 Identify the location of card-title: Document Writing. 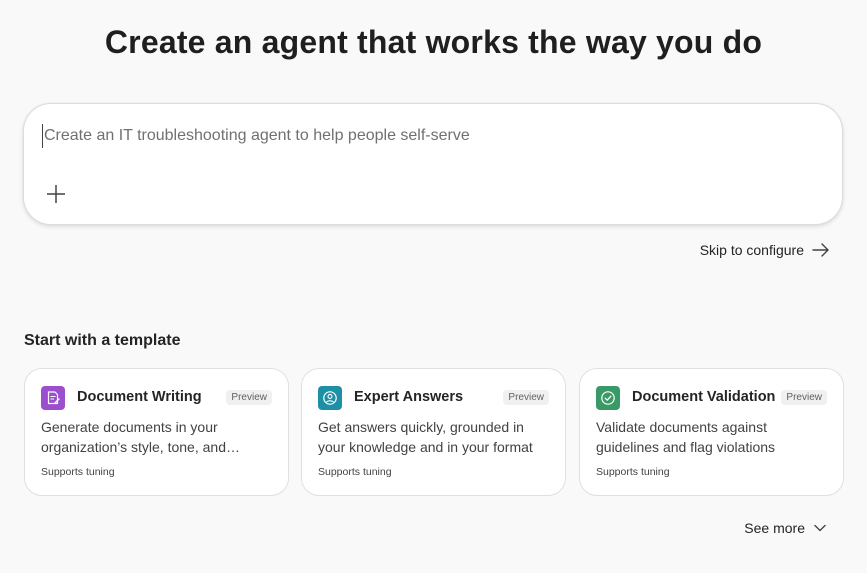
(139, 397).